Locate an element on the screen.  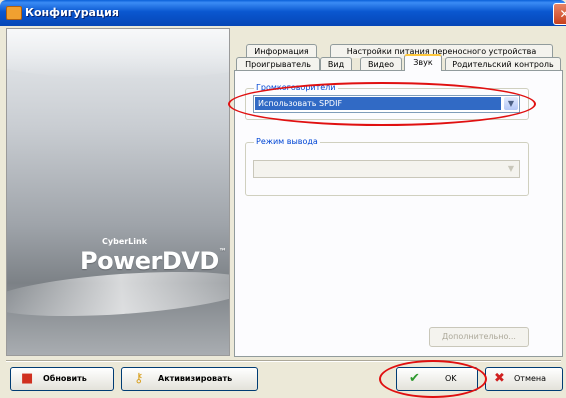
tab-player-label: Проигрыватель is located at coordinates (278, 64).